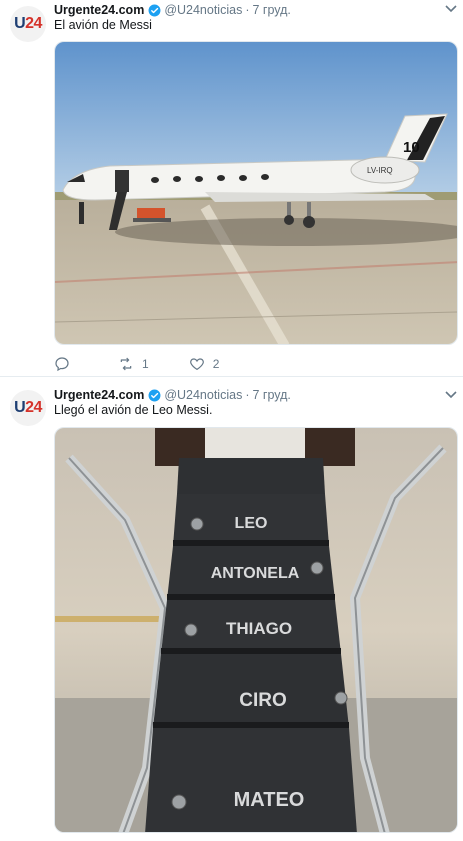 This screenshot has width=463, height=841. I want to click on retweet-count: 1, so click(145, 364).